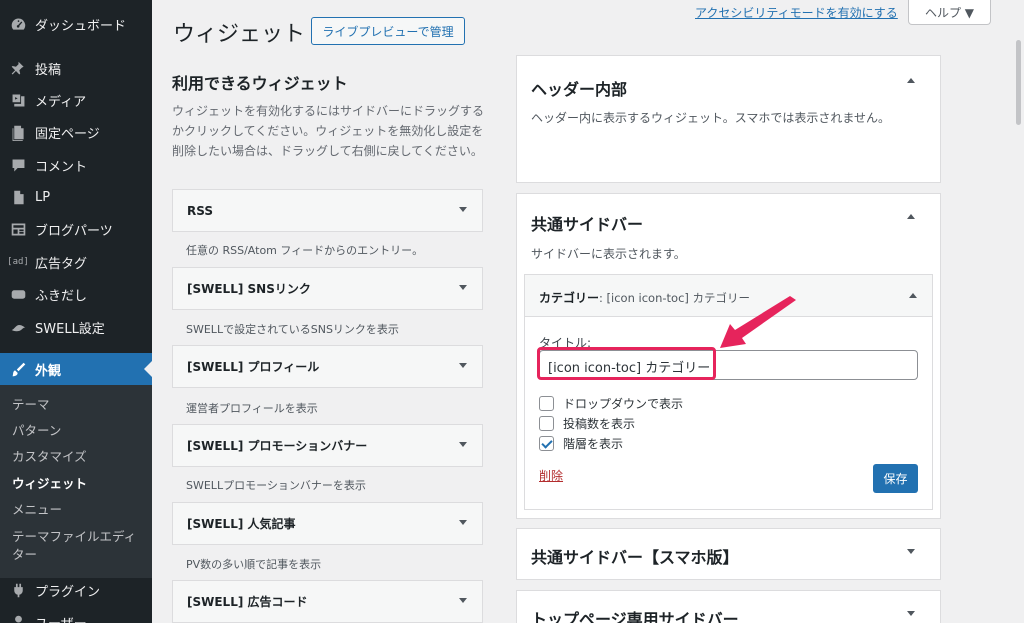 This screenshot has height=623, width=1024. What do you see at coordinates (1018, 82) in the screenshot?
I see `scrollbar-thumb` at bounding box center [1018, 82].